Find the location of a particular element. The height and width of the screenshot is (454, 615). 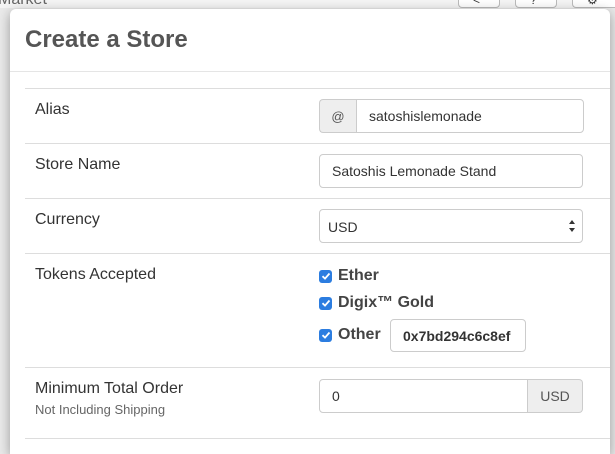

alias-input-group: @ is located at coordinates (451, 116).